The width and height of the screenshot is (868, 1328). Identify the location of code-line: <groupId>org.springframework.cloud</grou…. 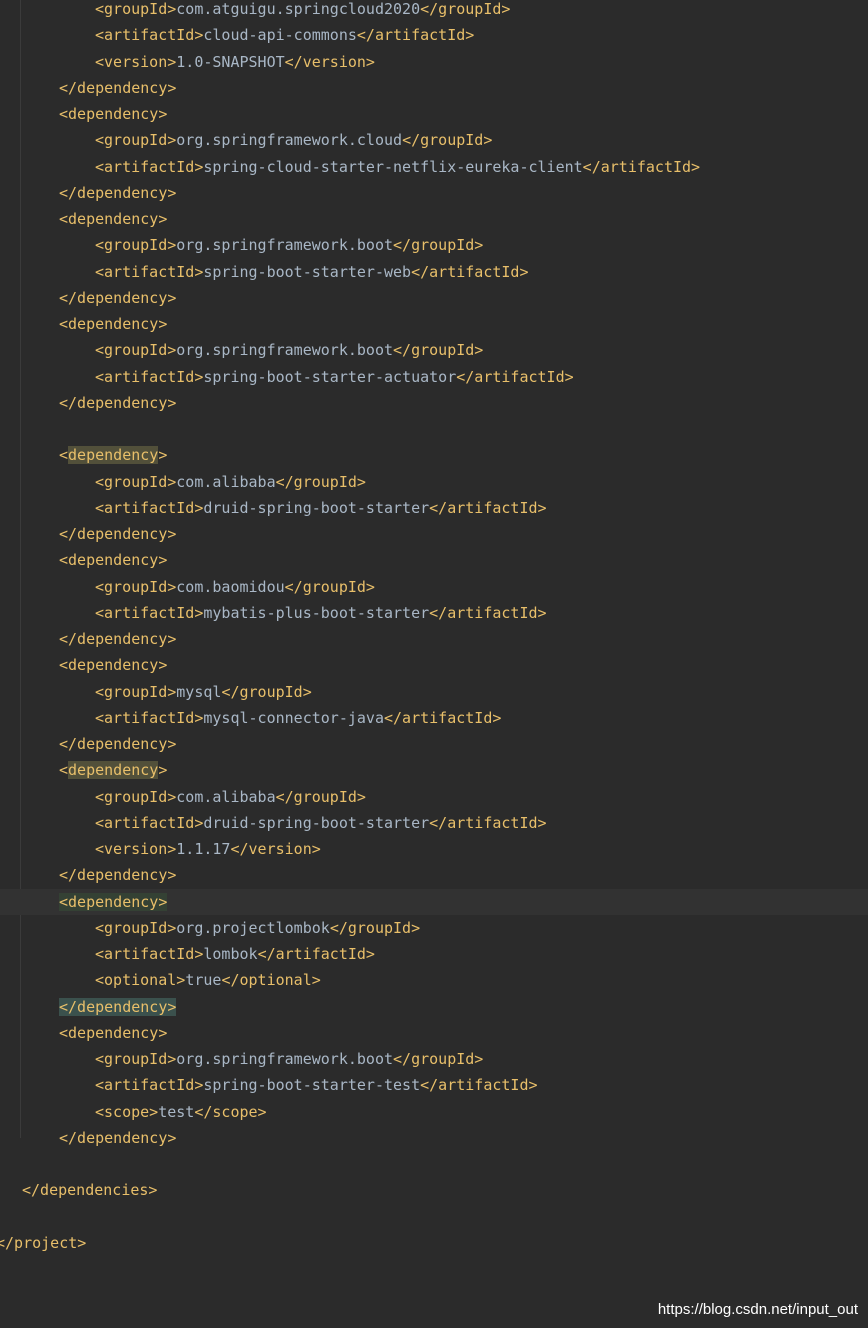
(434, 140).